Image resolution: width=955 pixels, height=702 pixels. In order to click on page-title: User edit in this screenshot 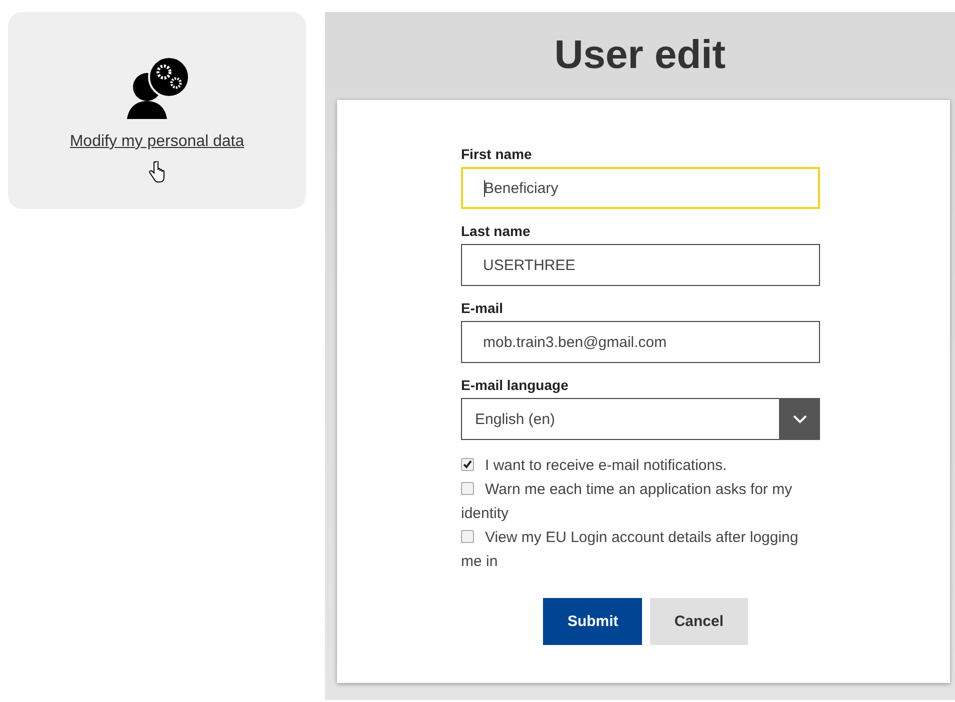, I will do `click(640, 55)`.